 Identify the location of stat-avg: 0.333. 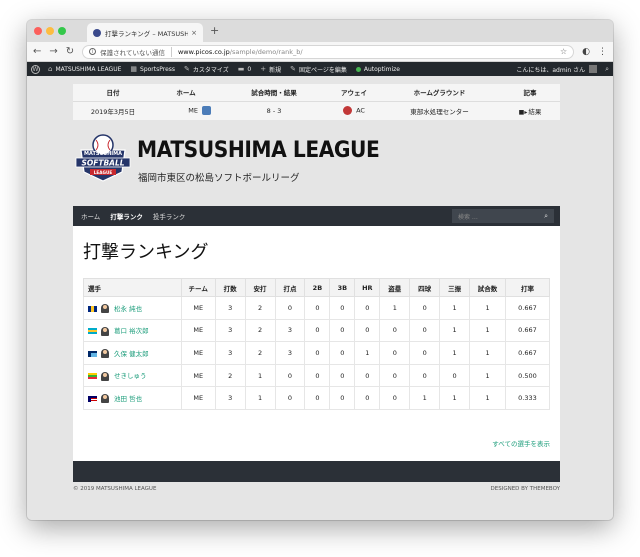
(527, 398).